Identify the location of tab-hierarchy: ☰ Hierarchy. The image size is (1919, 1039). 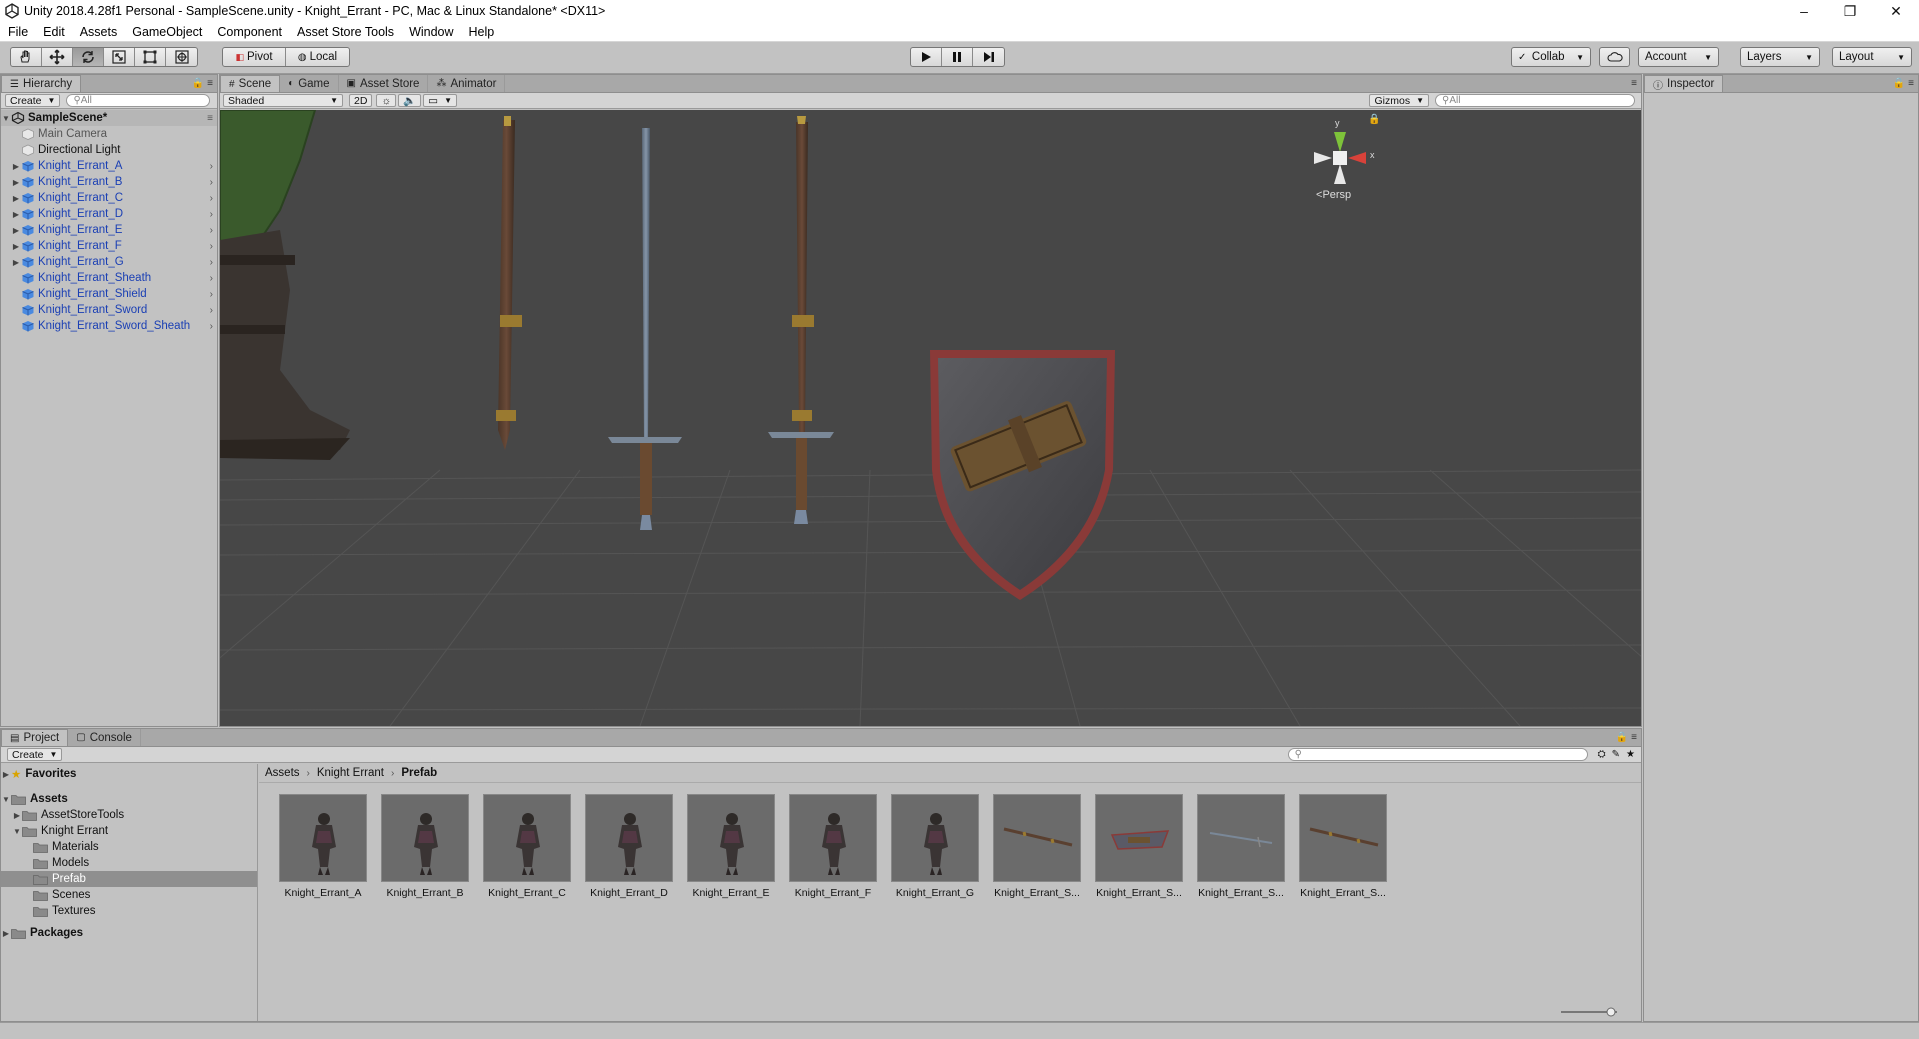
(41, 83).